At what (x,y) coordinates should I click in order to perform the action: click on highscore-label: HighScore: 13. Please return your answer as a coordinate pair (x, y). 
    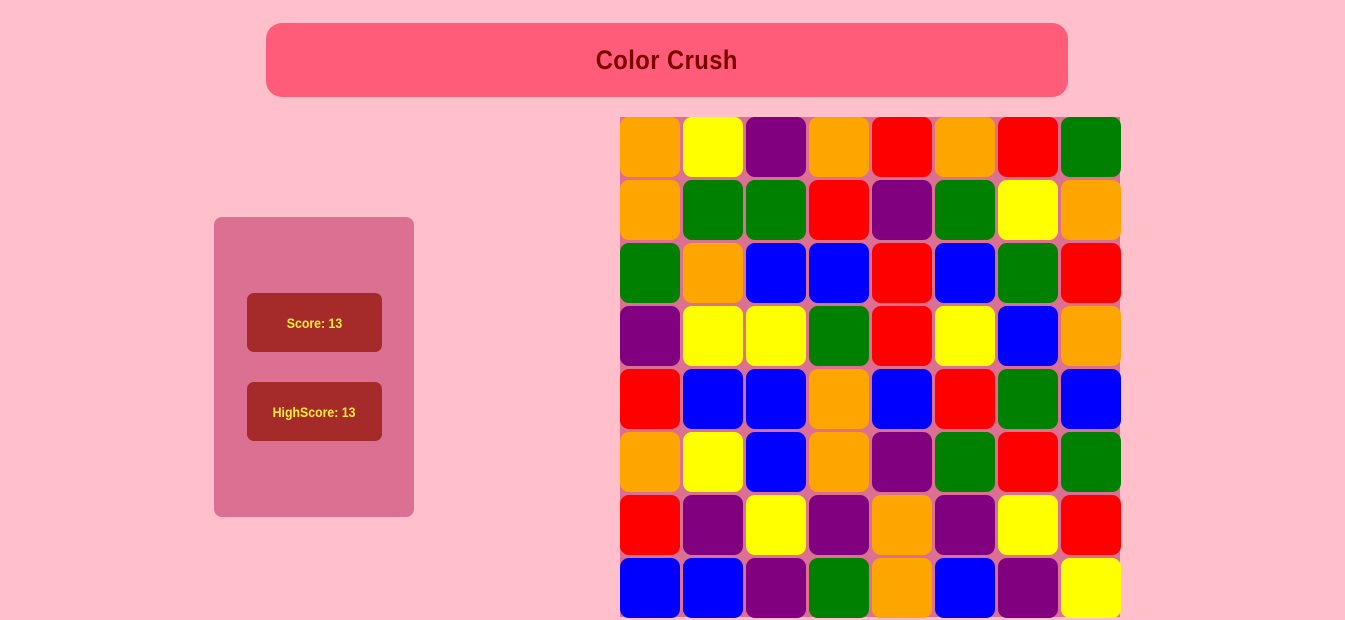
    Looking at the image, I should click on (314, 411).